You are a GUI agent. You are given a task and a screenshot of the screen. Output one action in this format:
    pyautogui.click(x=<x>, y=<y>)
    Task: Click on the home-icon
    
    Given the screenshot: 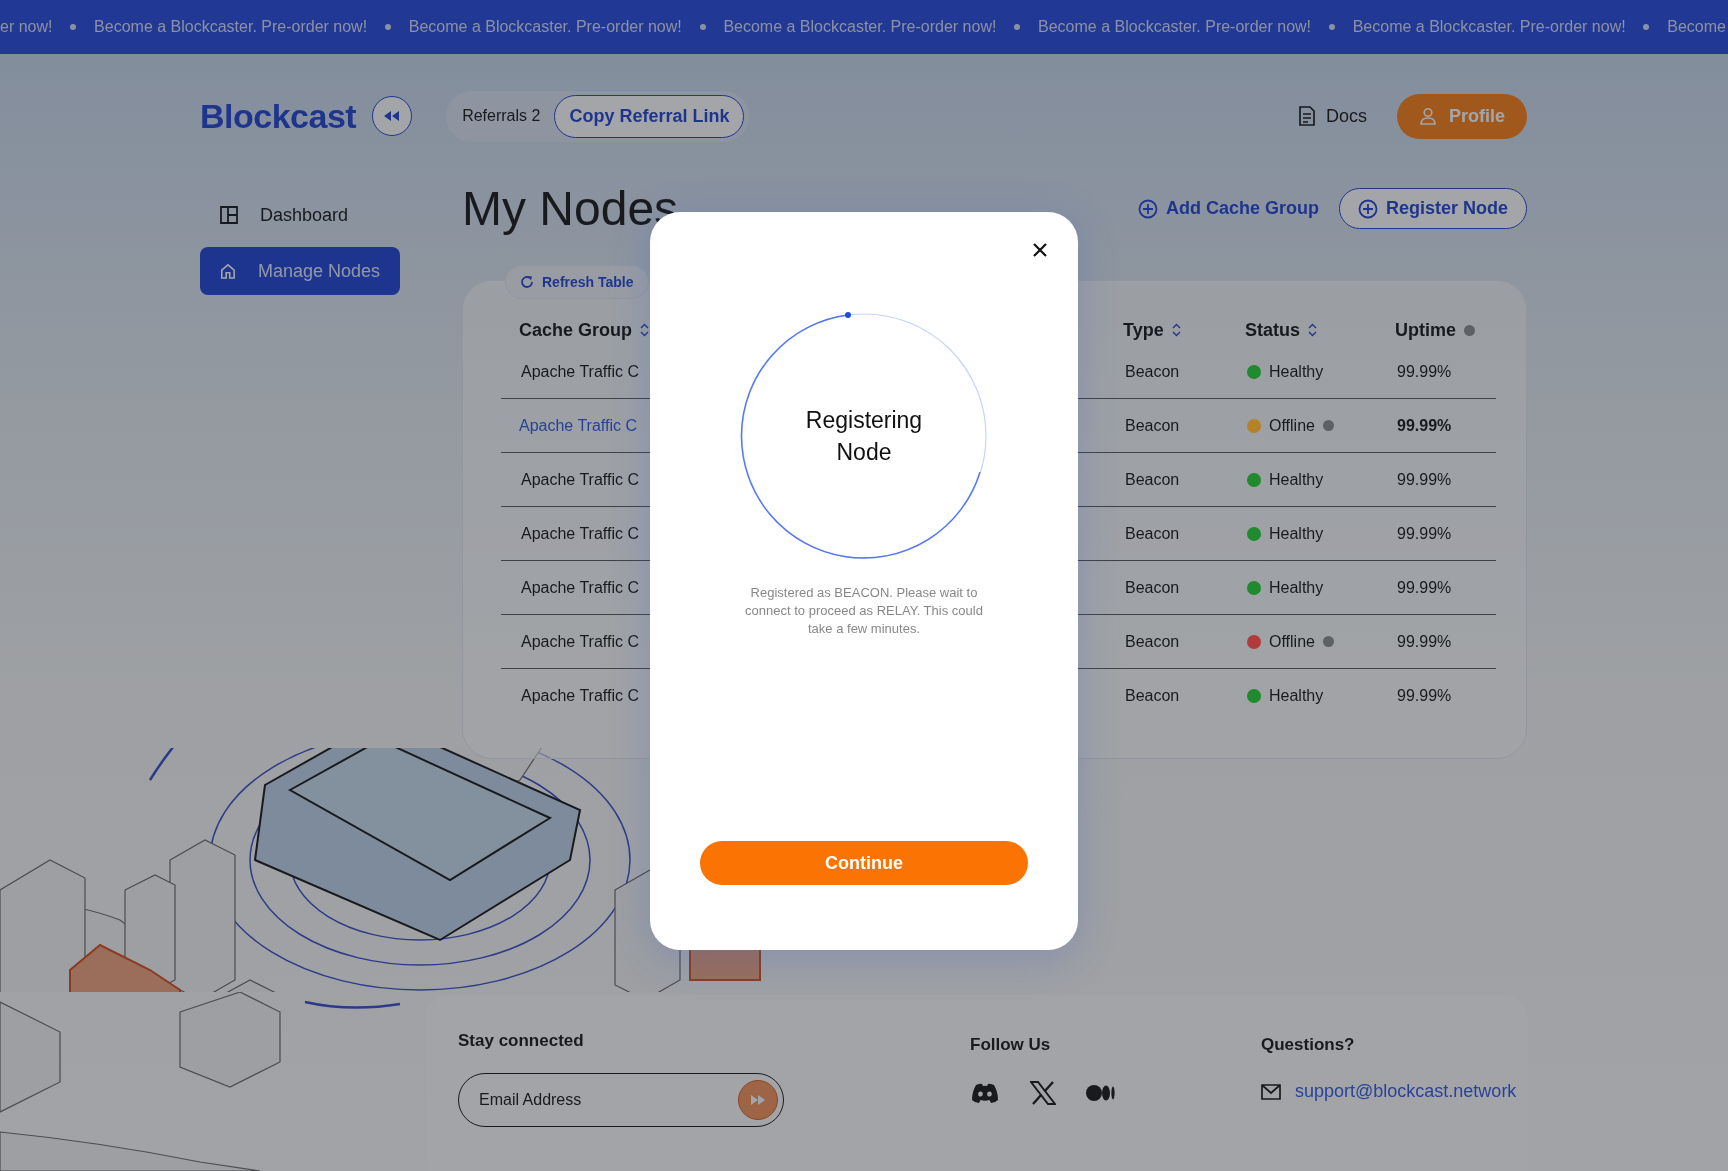 What is the action you would take?
    pyautogui.click(x=228, y=271)
    